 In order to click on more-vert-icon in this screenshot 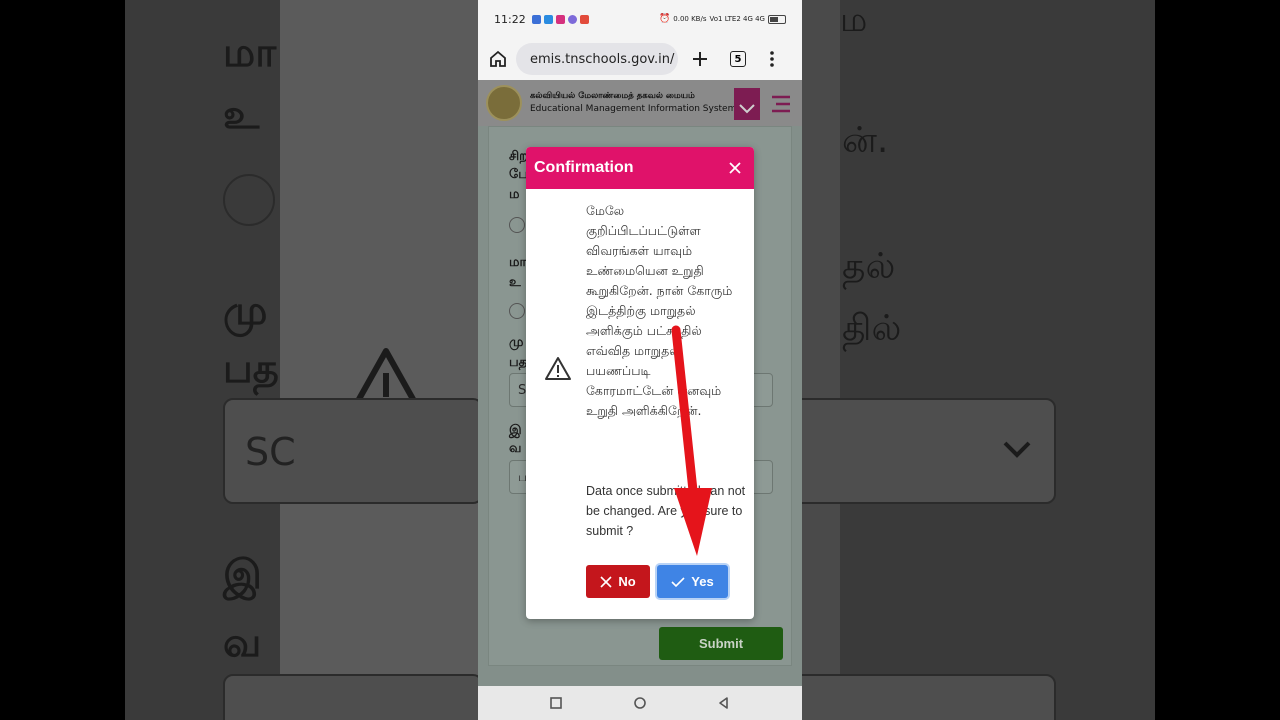, I will do `click(772, 59)`.